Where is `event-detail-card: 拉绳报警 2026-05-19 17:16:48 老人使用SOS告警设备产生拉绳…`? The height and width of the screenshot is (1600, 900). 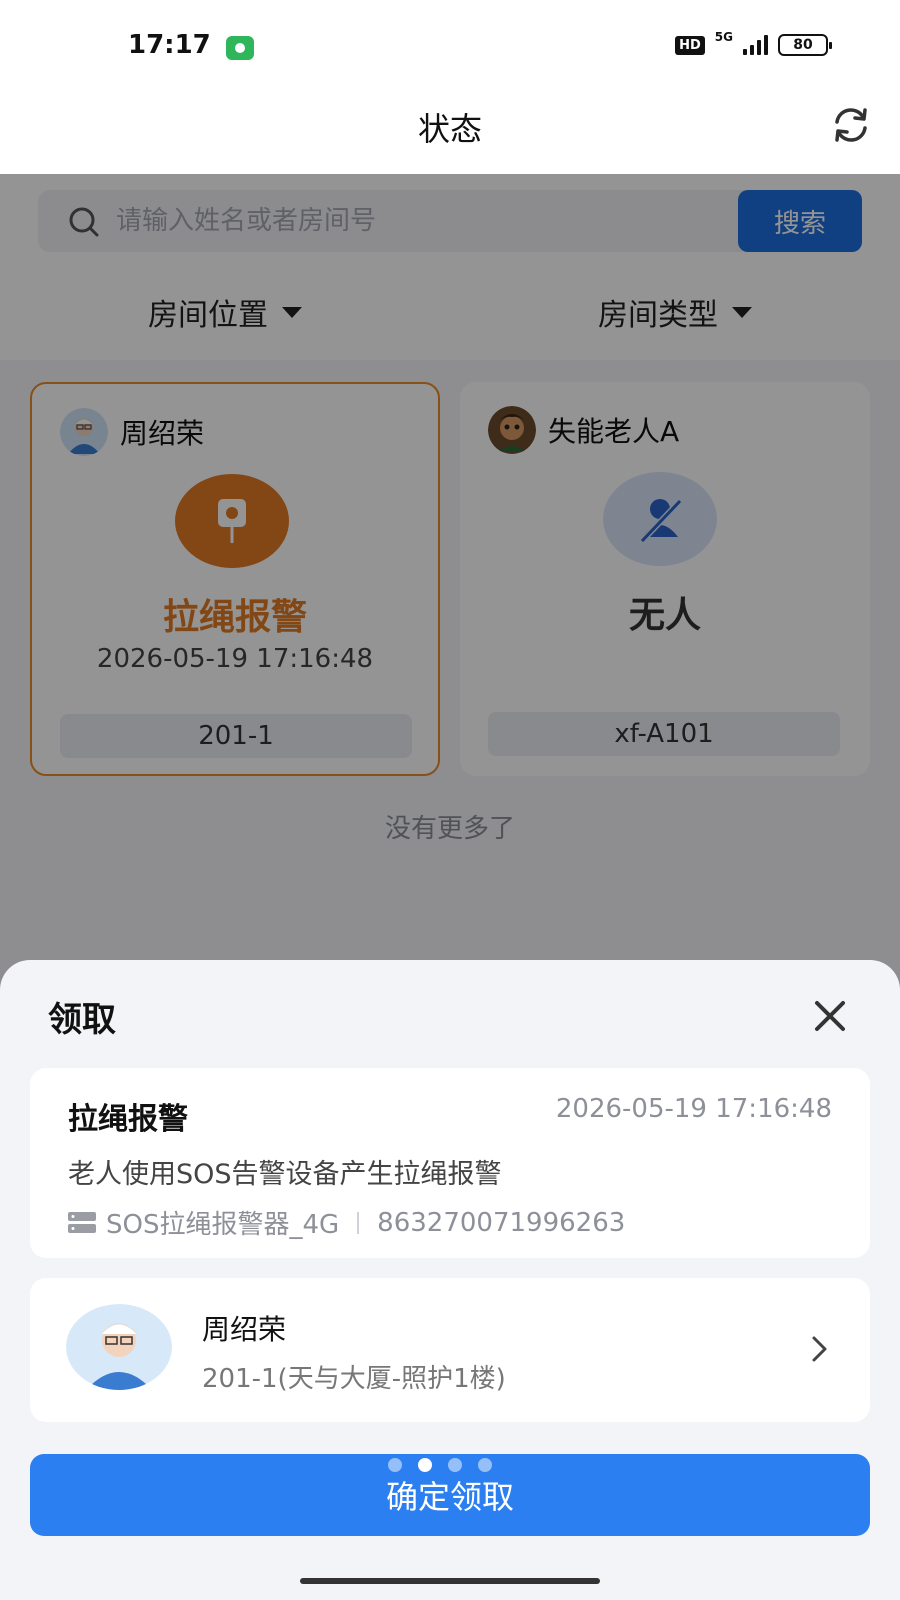 event-detail-card: 拉绳报警 2026-05-19 17:16:48 老人使用SOS告警设备产生拉绳… is located at coordinates (450, 1163).